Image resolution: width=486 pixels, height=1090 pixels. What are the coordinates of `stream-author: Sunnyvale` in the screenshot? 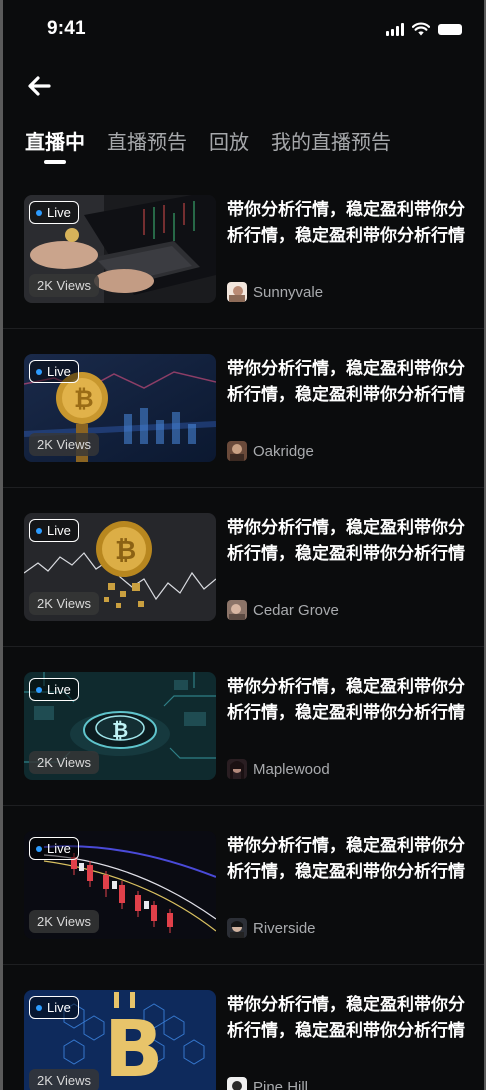 It's located at (275, 292).